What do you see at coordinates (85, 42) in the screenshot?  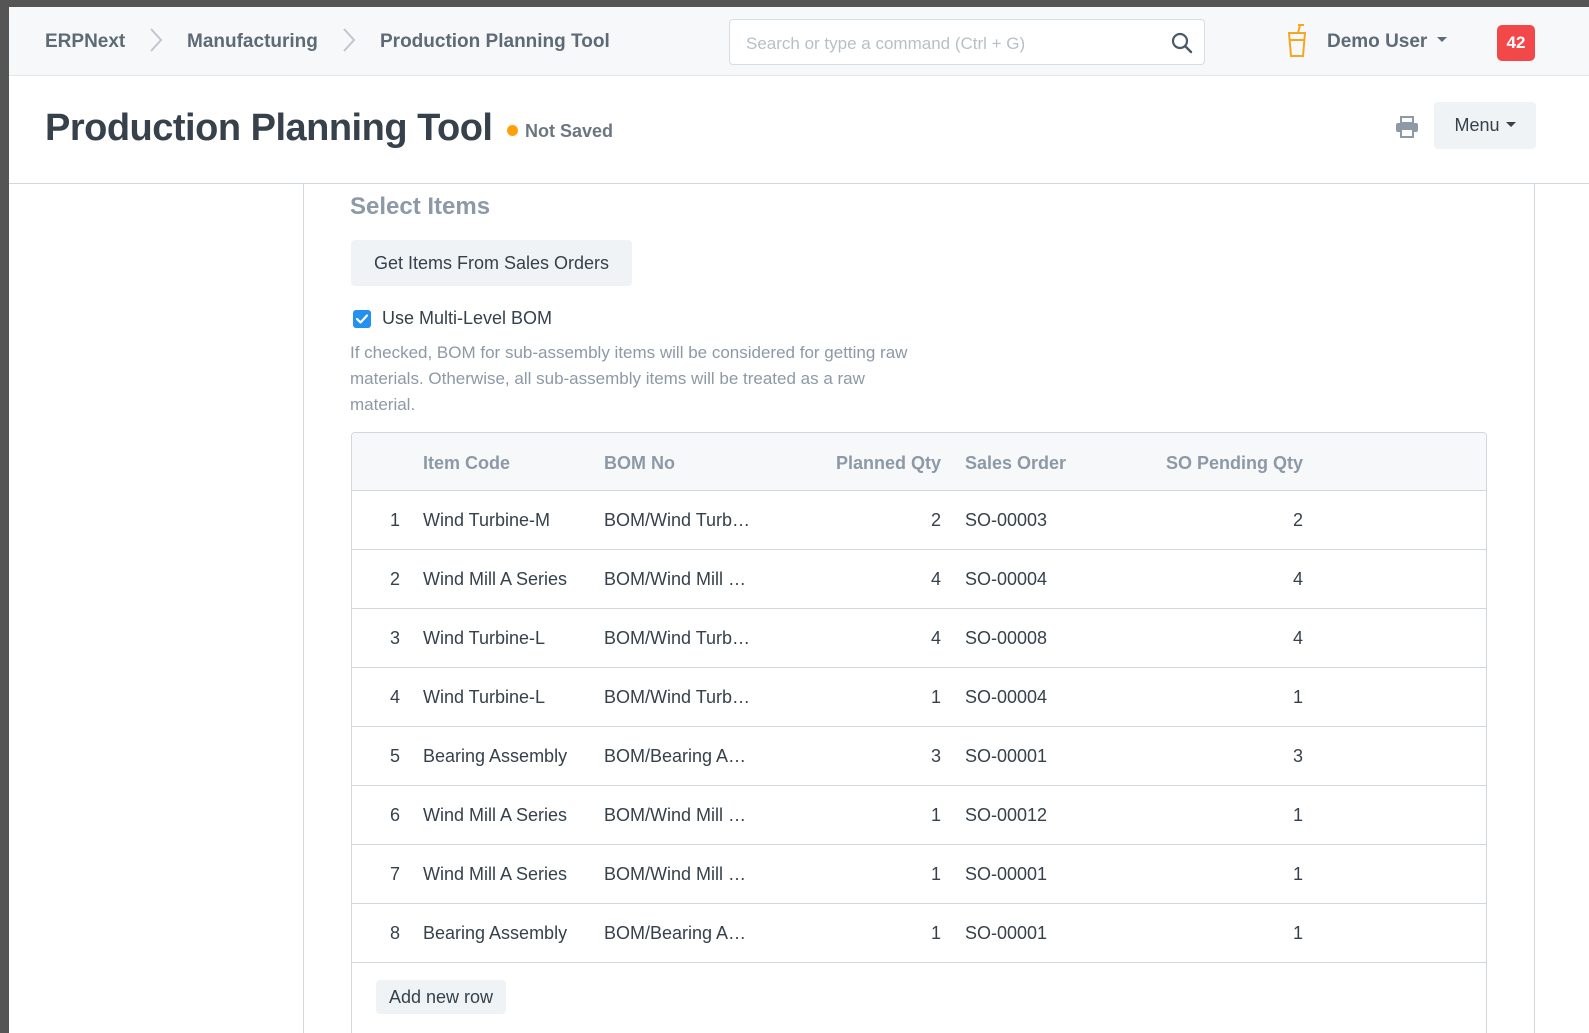 I see `breadcrumb-erpnext: ERPNext` at bounding box center [85, 42].